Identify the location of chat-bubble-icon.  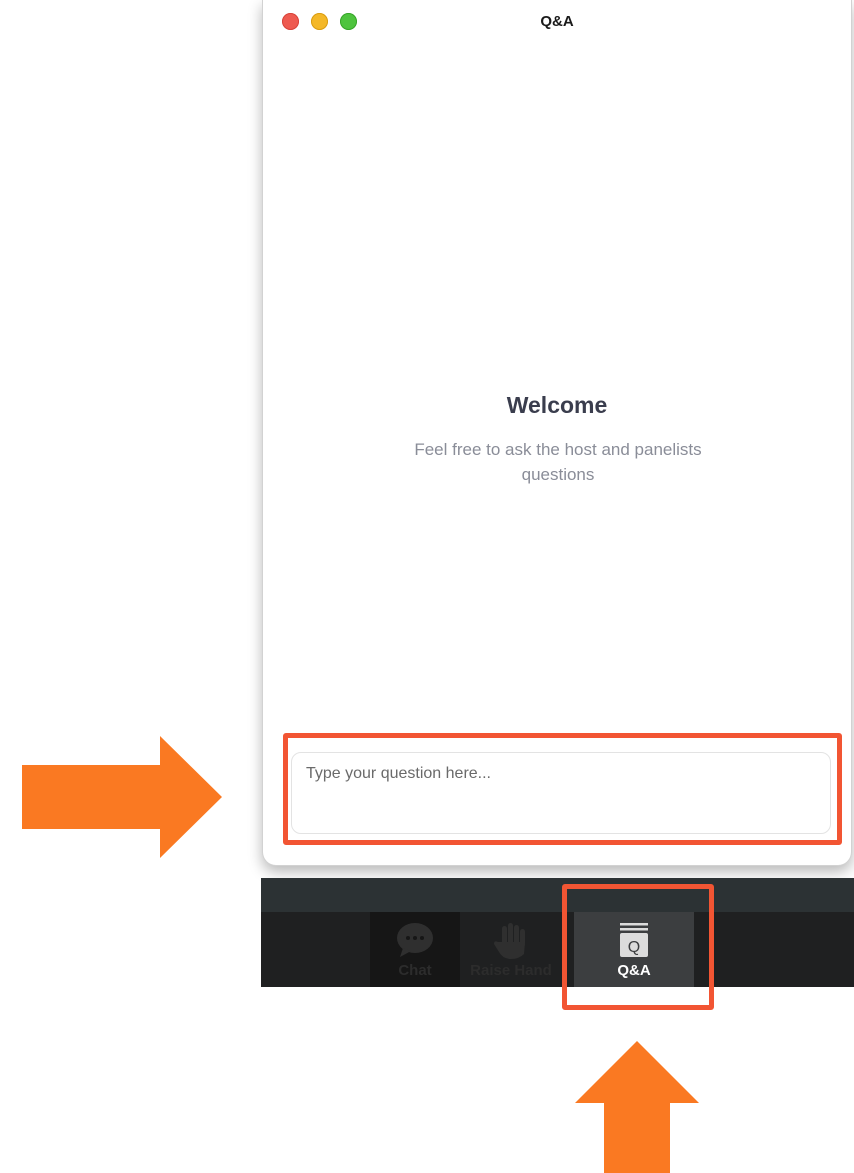
(415, 940).